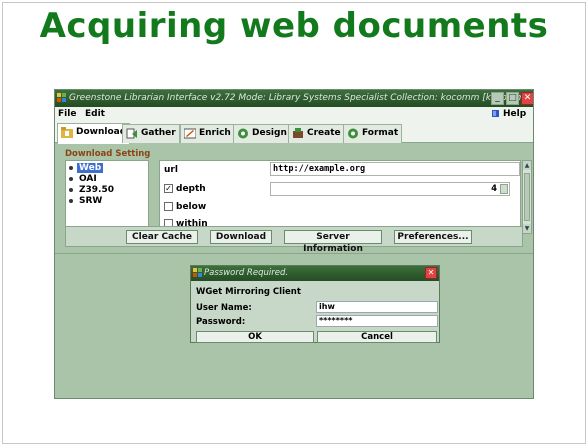  Describe the element at coordinates (221, 322) in the screenshot. I see `password-label: Password:` at that location.